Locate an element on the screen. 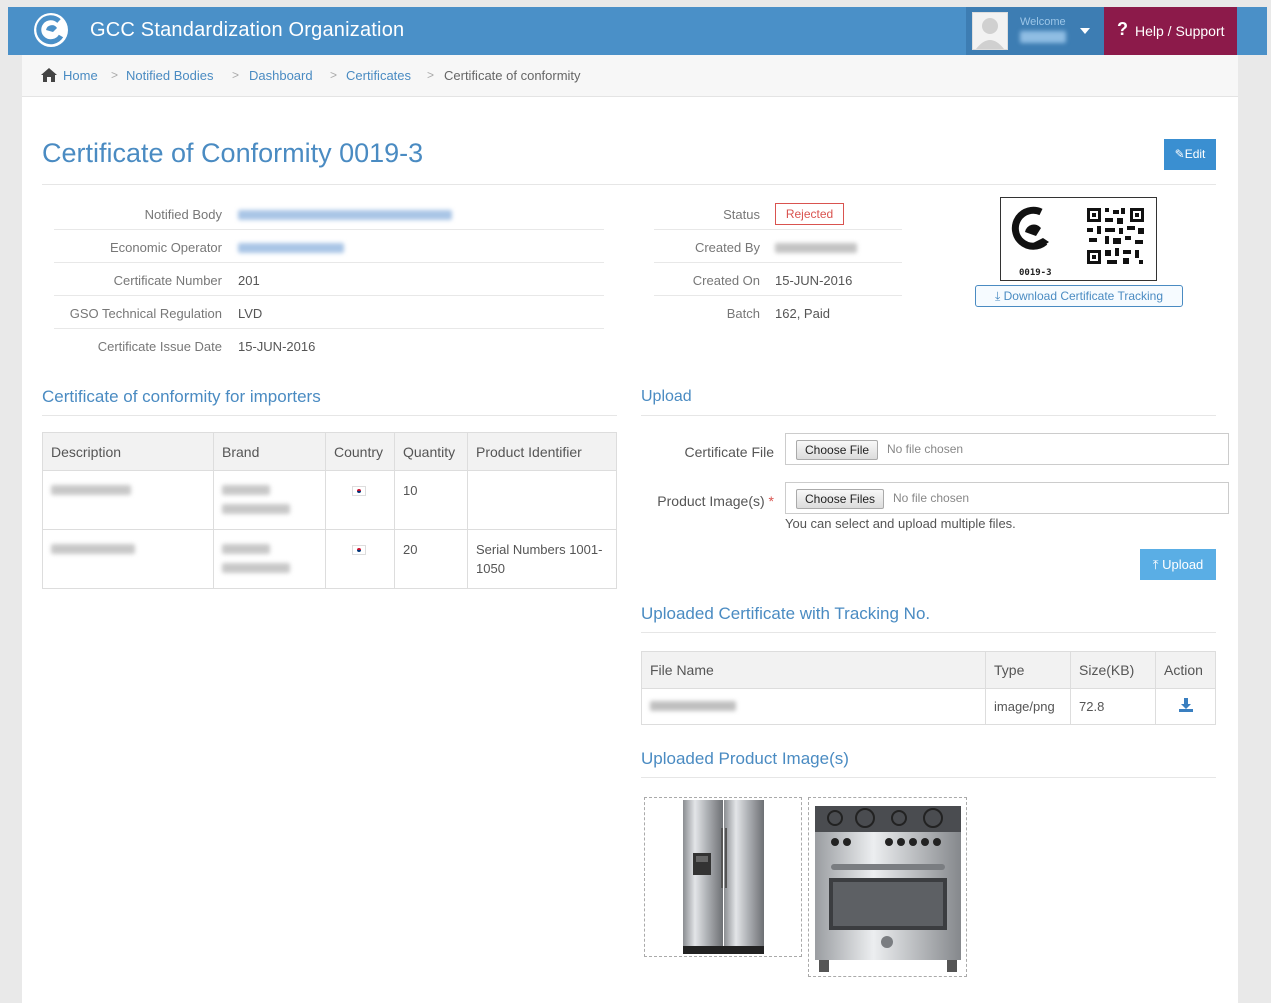  detail-economic-operator: Economic Operator is located at coordinates (329, 246).